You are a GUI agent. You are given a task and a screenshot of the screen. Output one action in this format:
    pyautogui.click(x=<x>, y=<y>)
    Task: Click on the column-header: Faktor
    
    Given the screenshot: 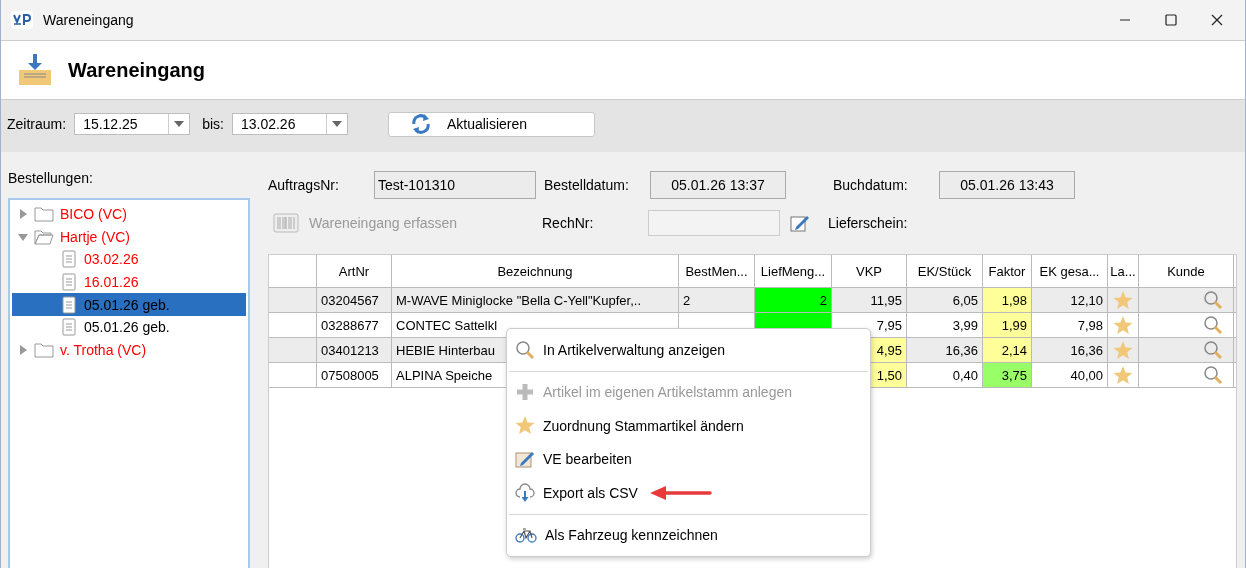 What is the action you would take?
    pyautogui.click(x=1007, y=271)
    